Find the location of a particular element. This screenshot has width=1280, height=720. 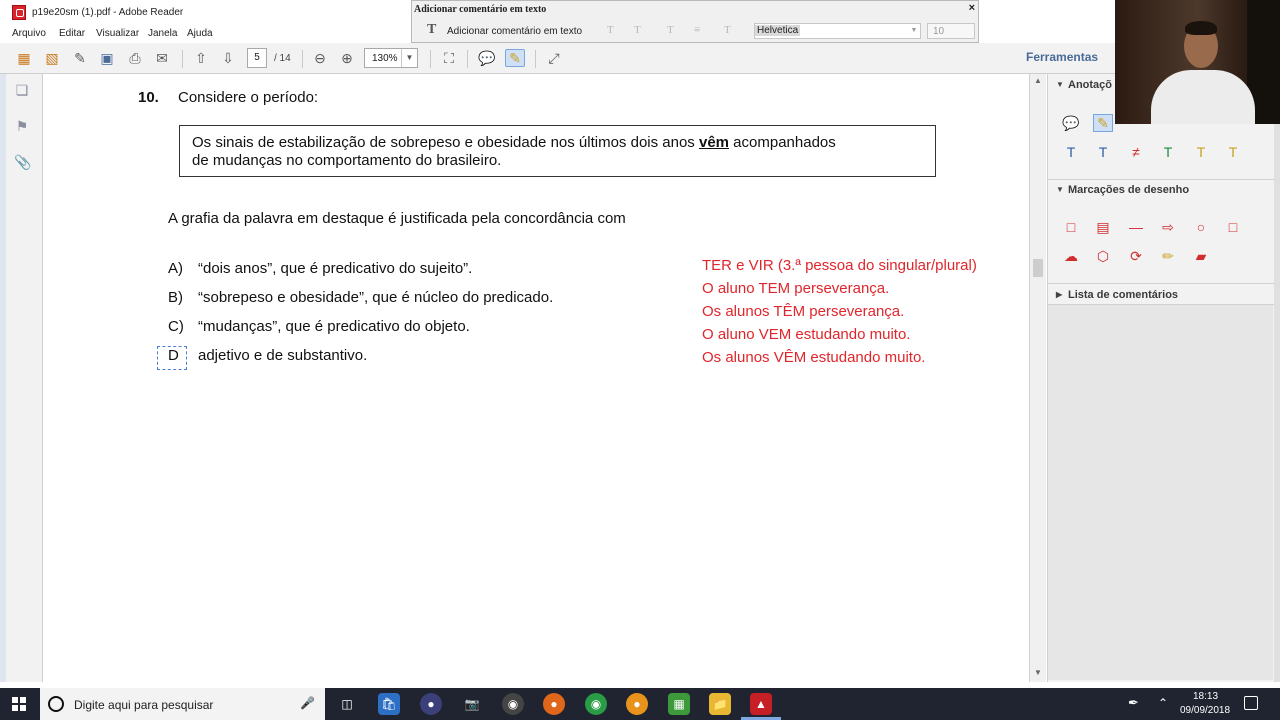

text-style-icon: T is located at coordinates (727, 30).